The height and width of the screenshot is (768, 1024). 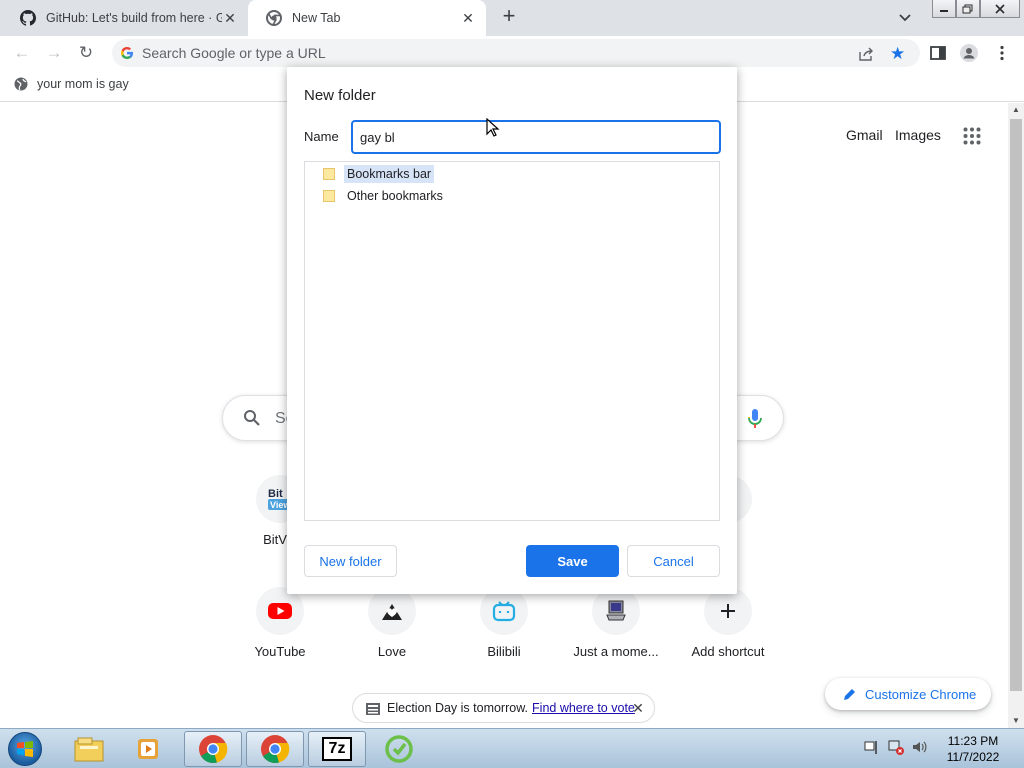 I want to click on new-tab-button: +, so click(x=509, y=16).